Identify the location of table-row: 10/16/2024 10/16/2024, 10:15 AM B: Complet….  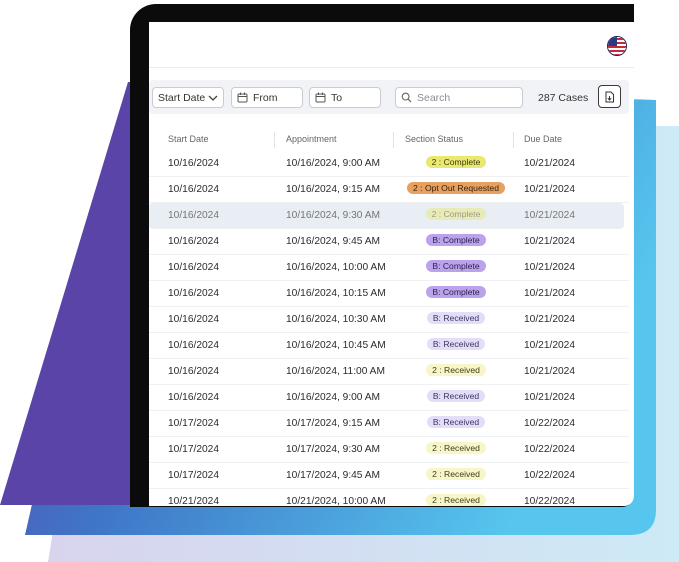
(389, 294).